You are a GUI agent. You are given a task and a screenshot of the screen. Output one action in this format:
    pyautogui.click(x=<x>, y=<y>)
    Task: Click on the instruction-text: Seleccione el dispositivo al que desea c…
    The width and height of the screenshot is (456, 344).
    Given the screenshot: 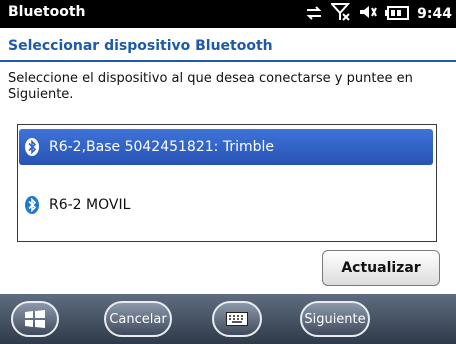 What is the action you would take?
    pyautogui.click(x=210, y=86)
    